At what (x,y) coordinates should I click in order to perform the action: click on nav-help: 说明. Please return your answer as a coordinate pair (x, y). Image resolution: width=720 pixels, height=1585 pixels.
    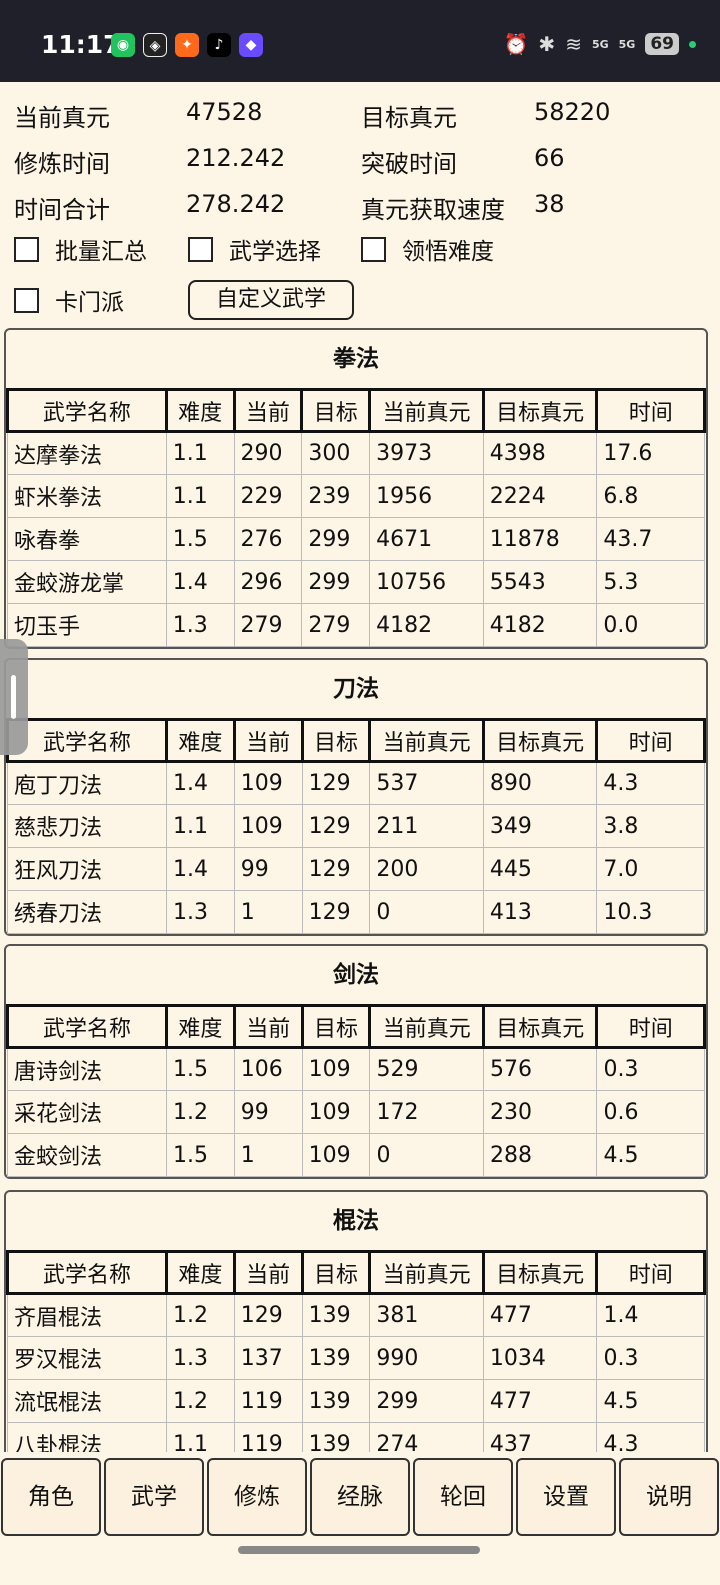
    Looking at the image, I should click on (669, 1497).